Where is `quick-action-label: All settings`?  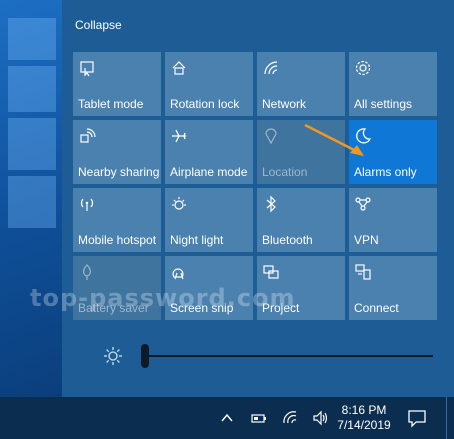
quick-action-label: All settings is located at coordinates (383, 104).